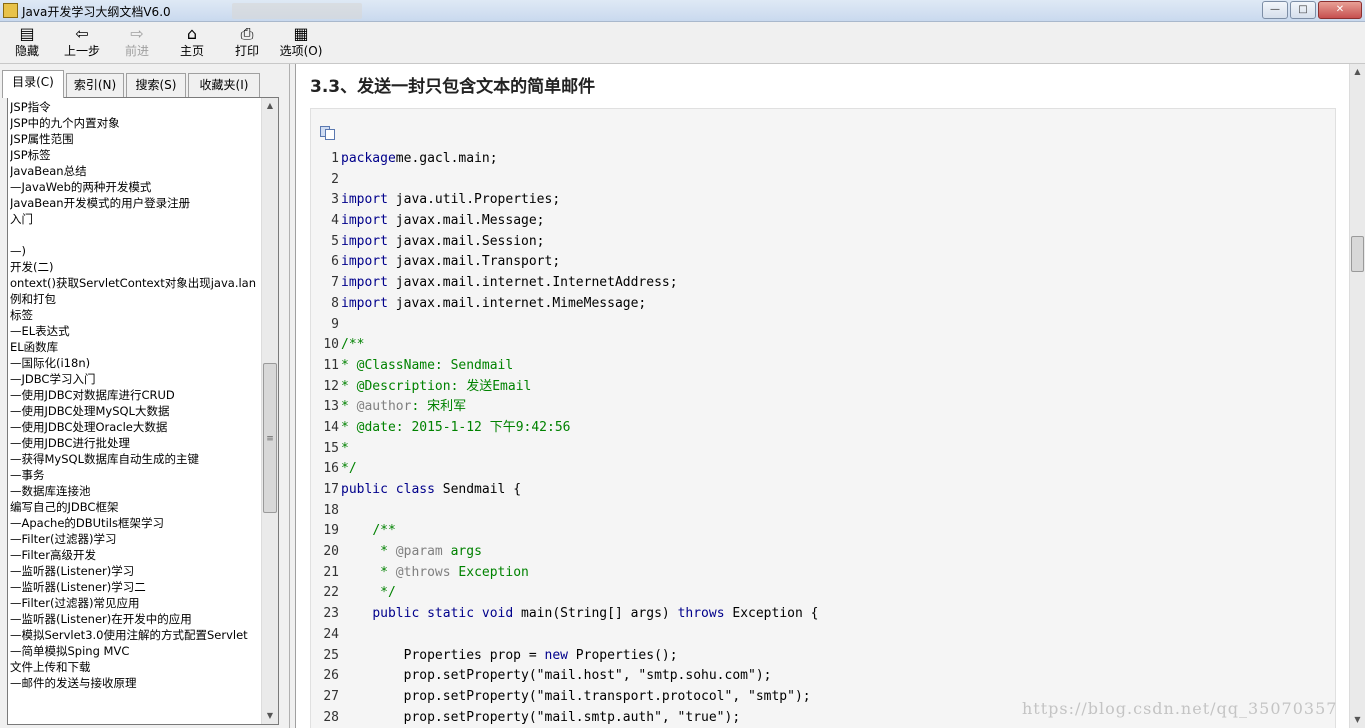 This screenshot has height=728, width=1365. What do you see at coordinates (135, 651) in the screenshot?
I see `tree-item: —简单模拟Sping MVC` at bounding box center [135, 651].